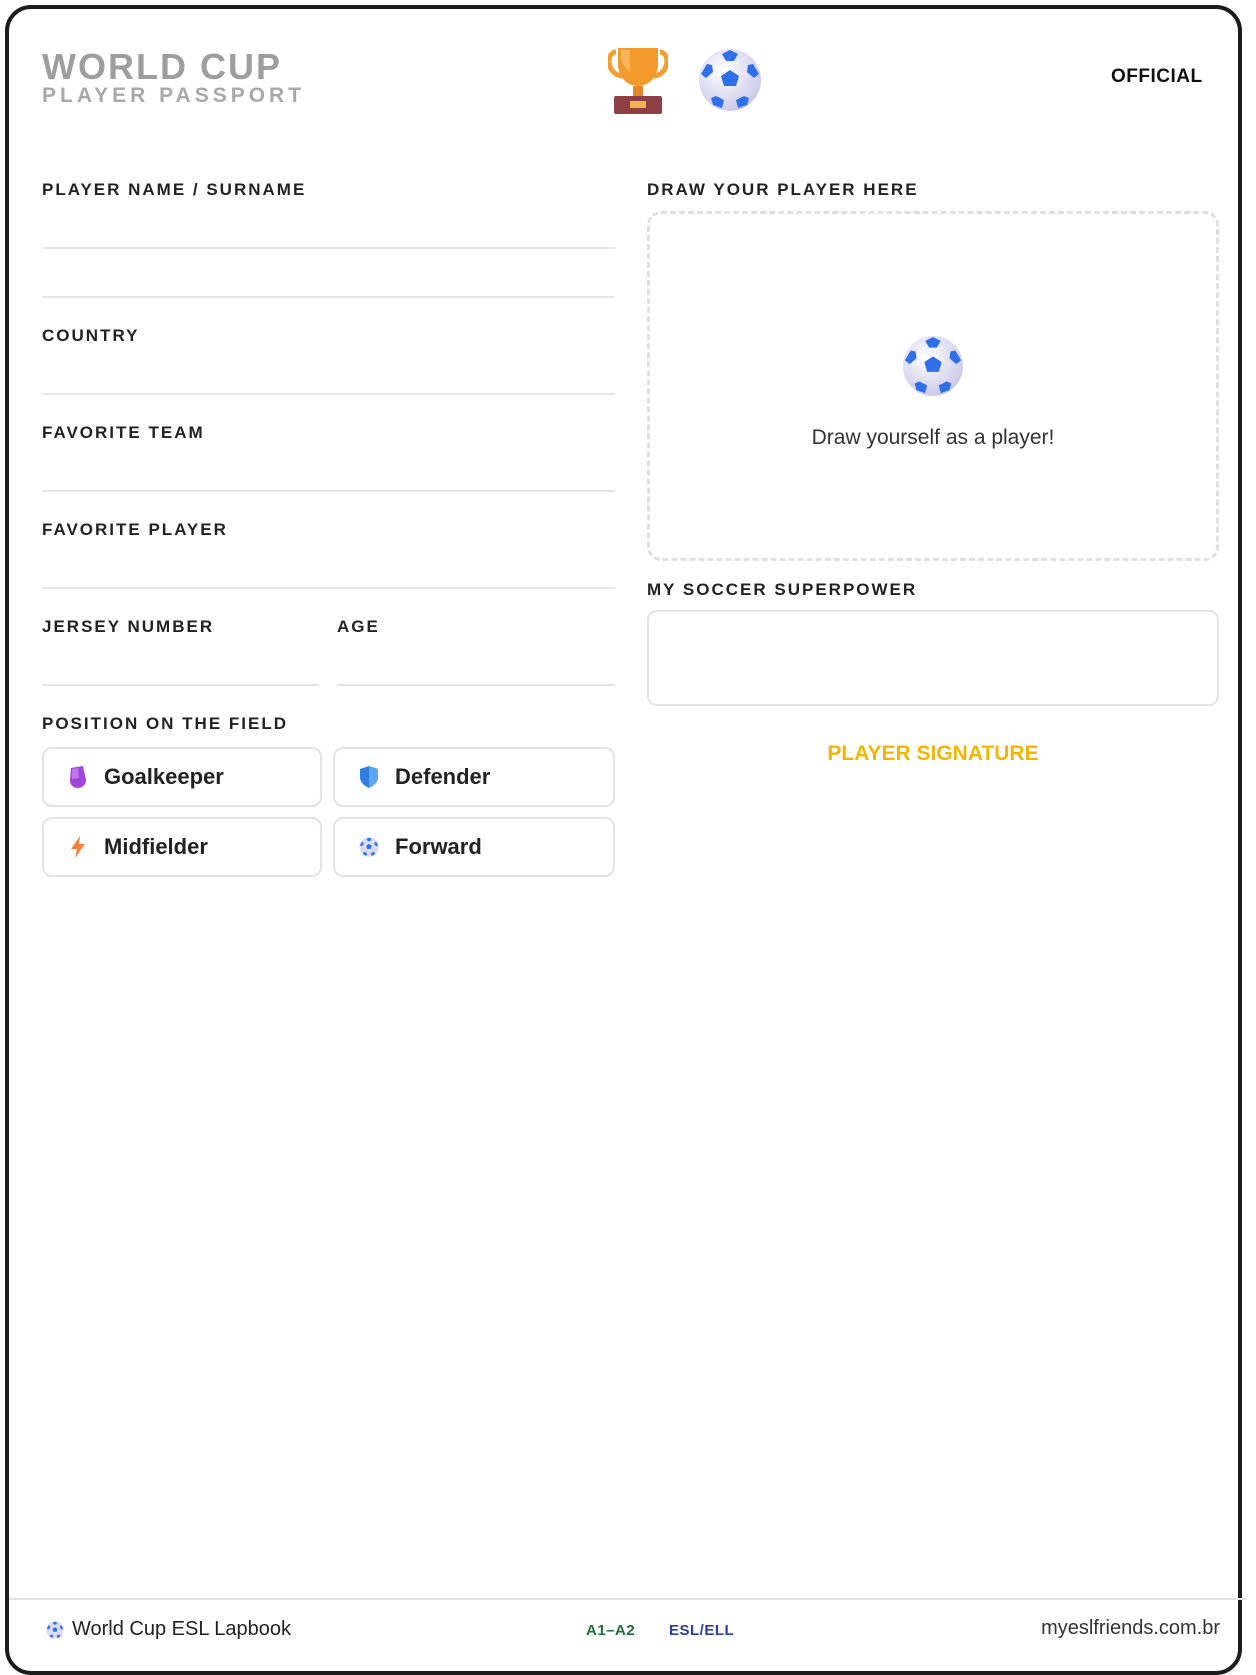 Image resolution: width=1256 pixels, height=1675 pixels. Describe the element at coordinates (328, 491) in the screenshot. I see `favorite-team-line` at that location.